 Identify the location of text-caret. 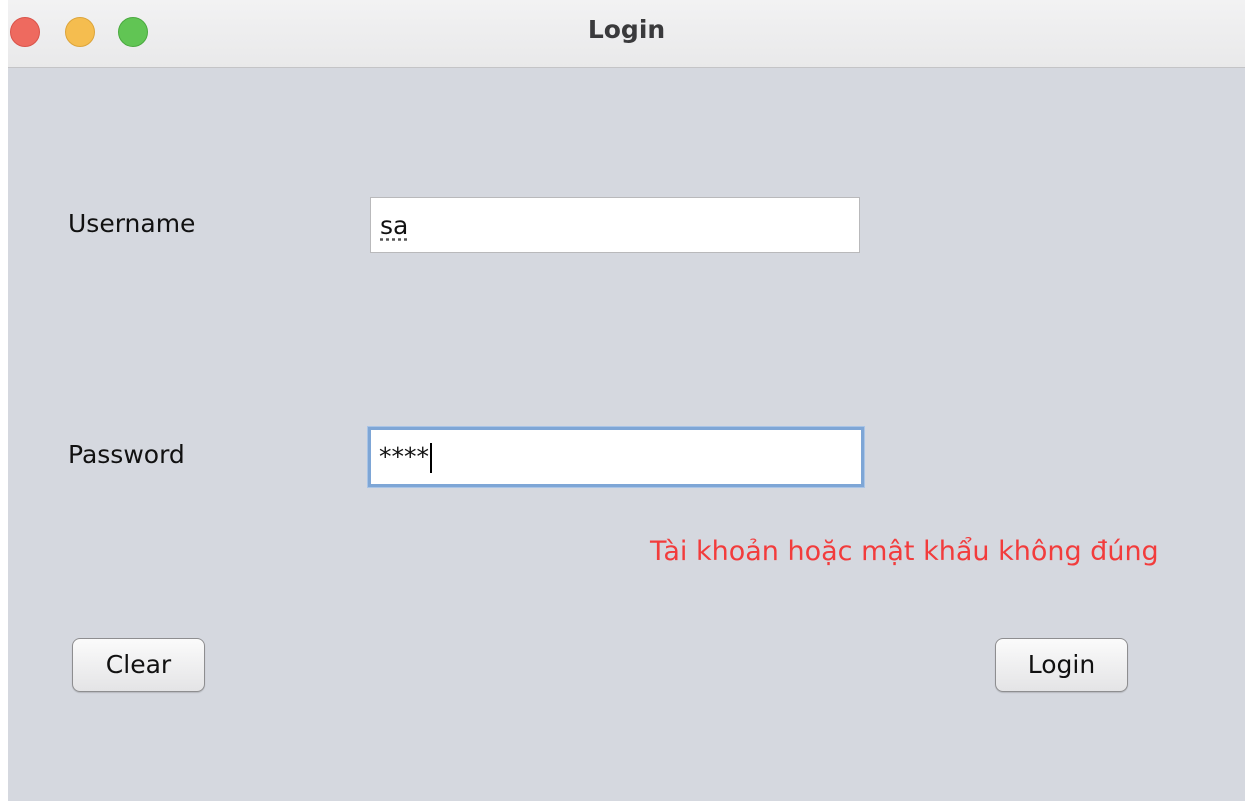
(431, 458).